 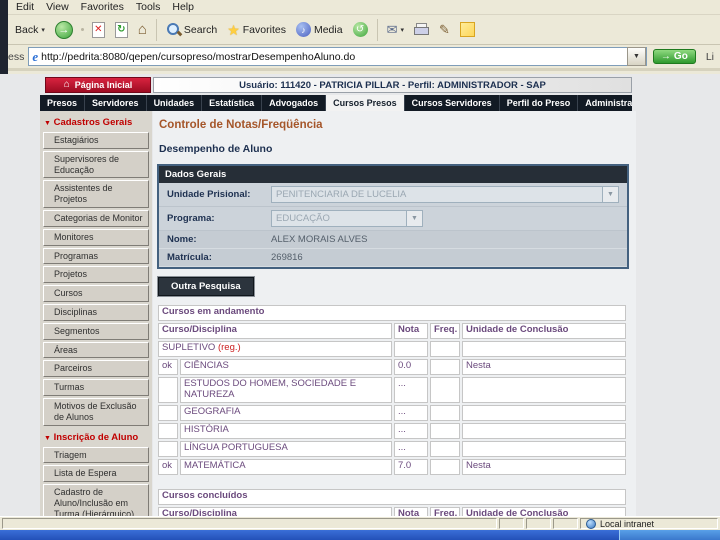 I want to click on sidebar-item-triagem: Triagem, so click(x=96, y=455).